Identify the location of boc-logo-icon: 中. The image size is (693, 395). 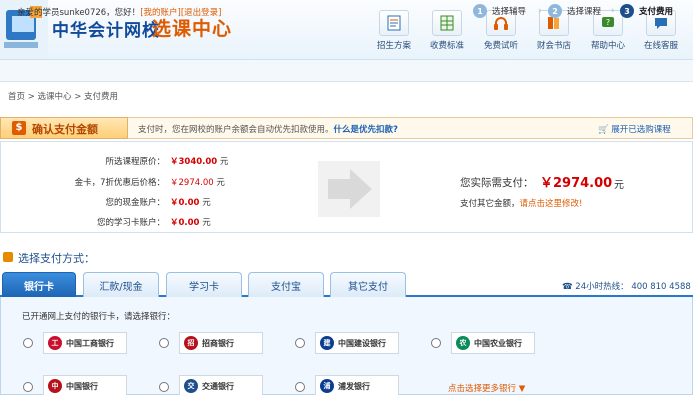
(55, 386).